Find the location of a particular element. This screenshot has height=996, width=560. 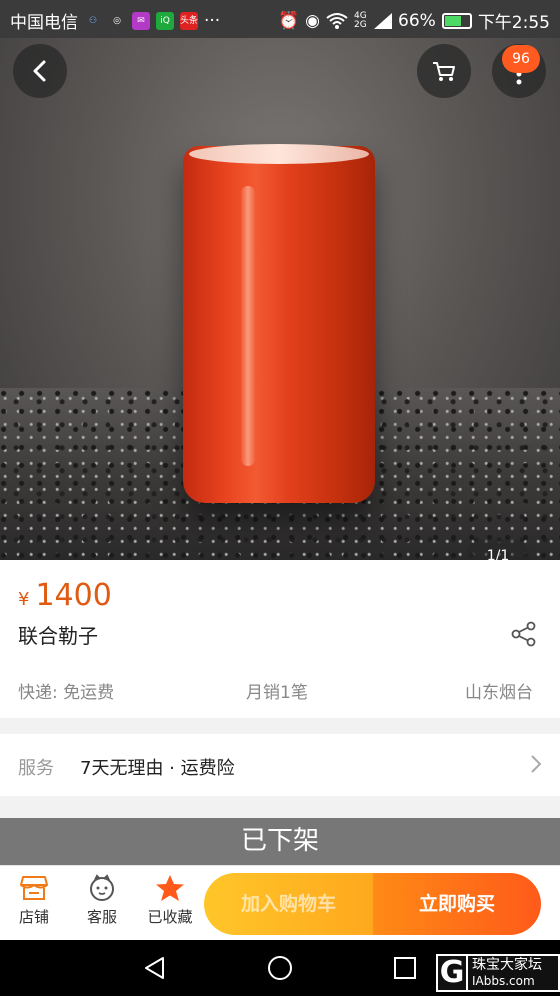

currency-symbol: ¥ is located at coordinates (24, 599).